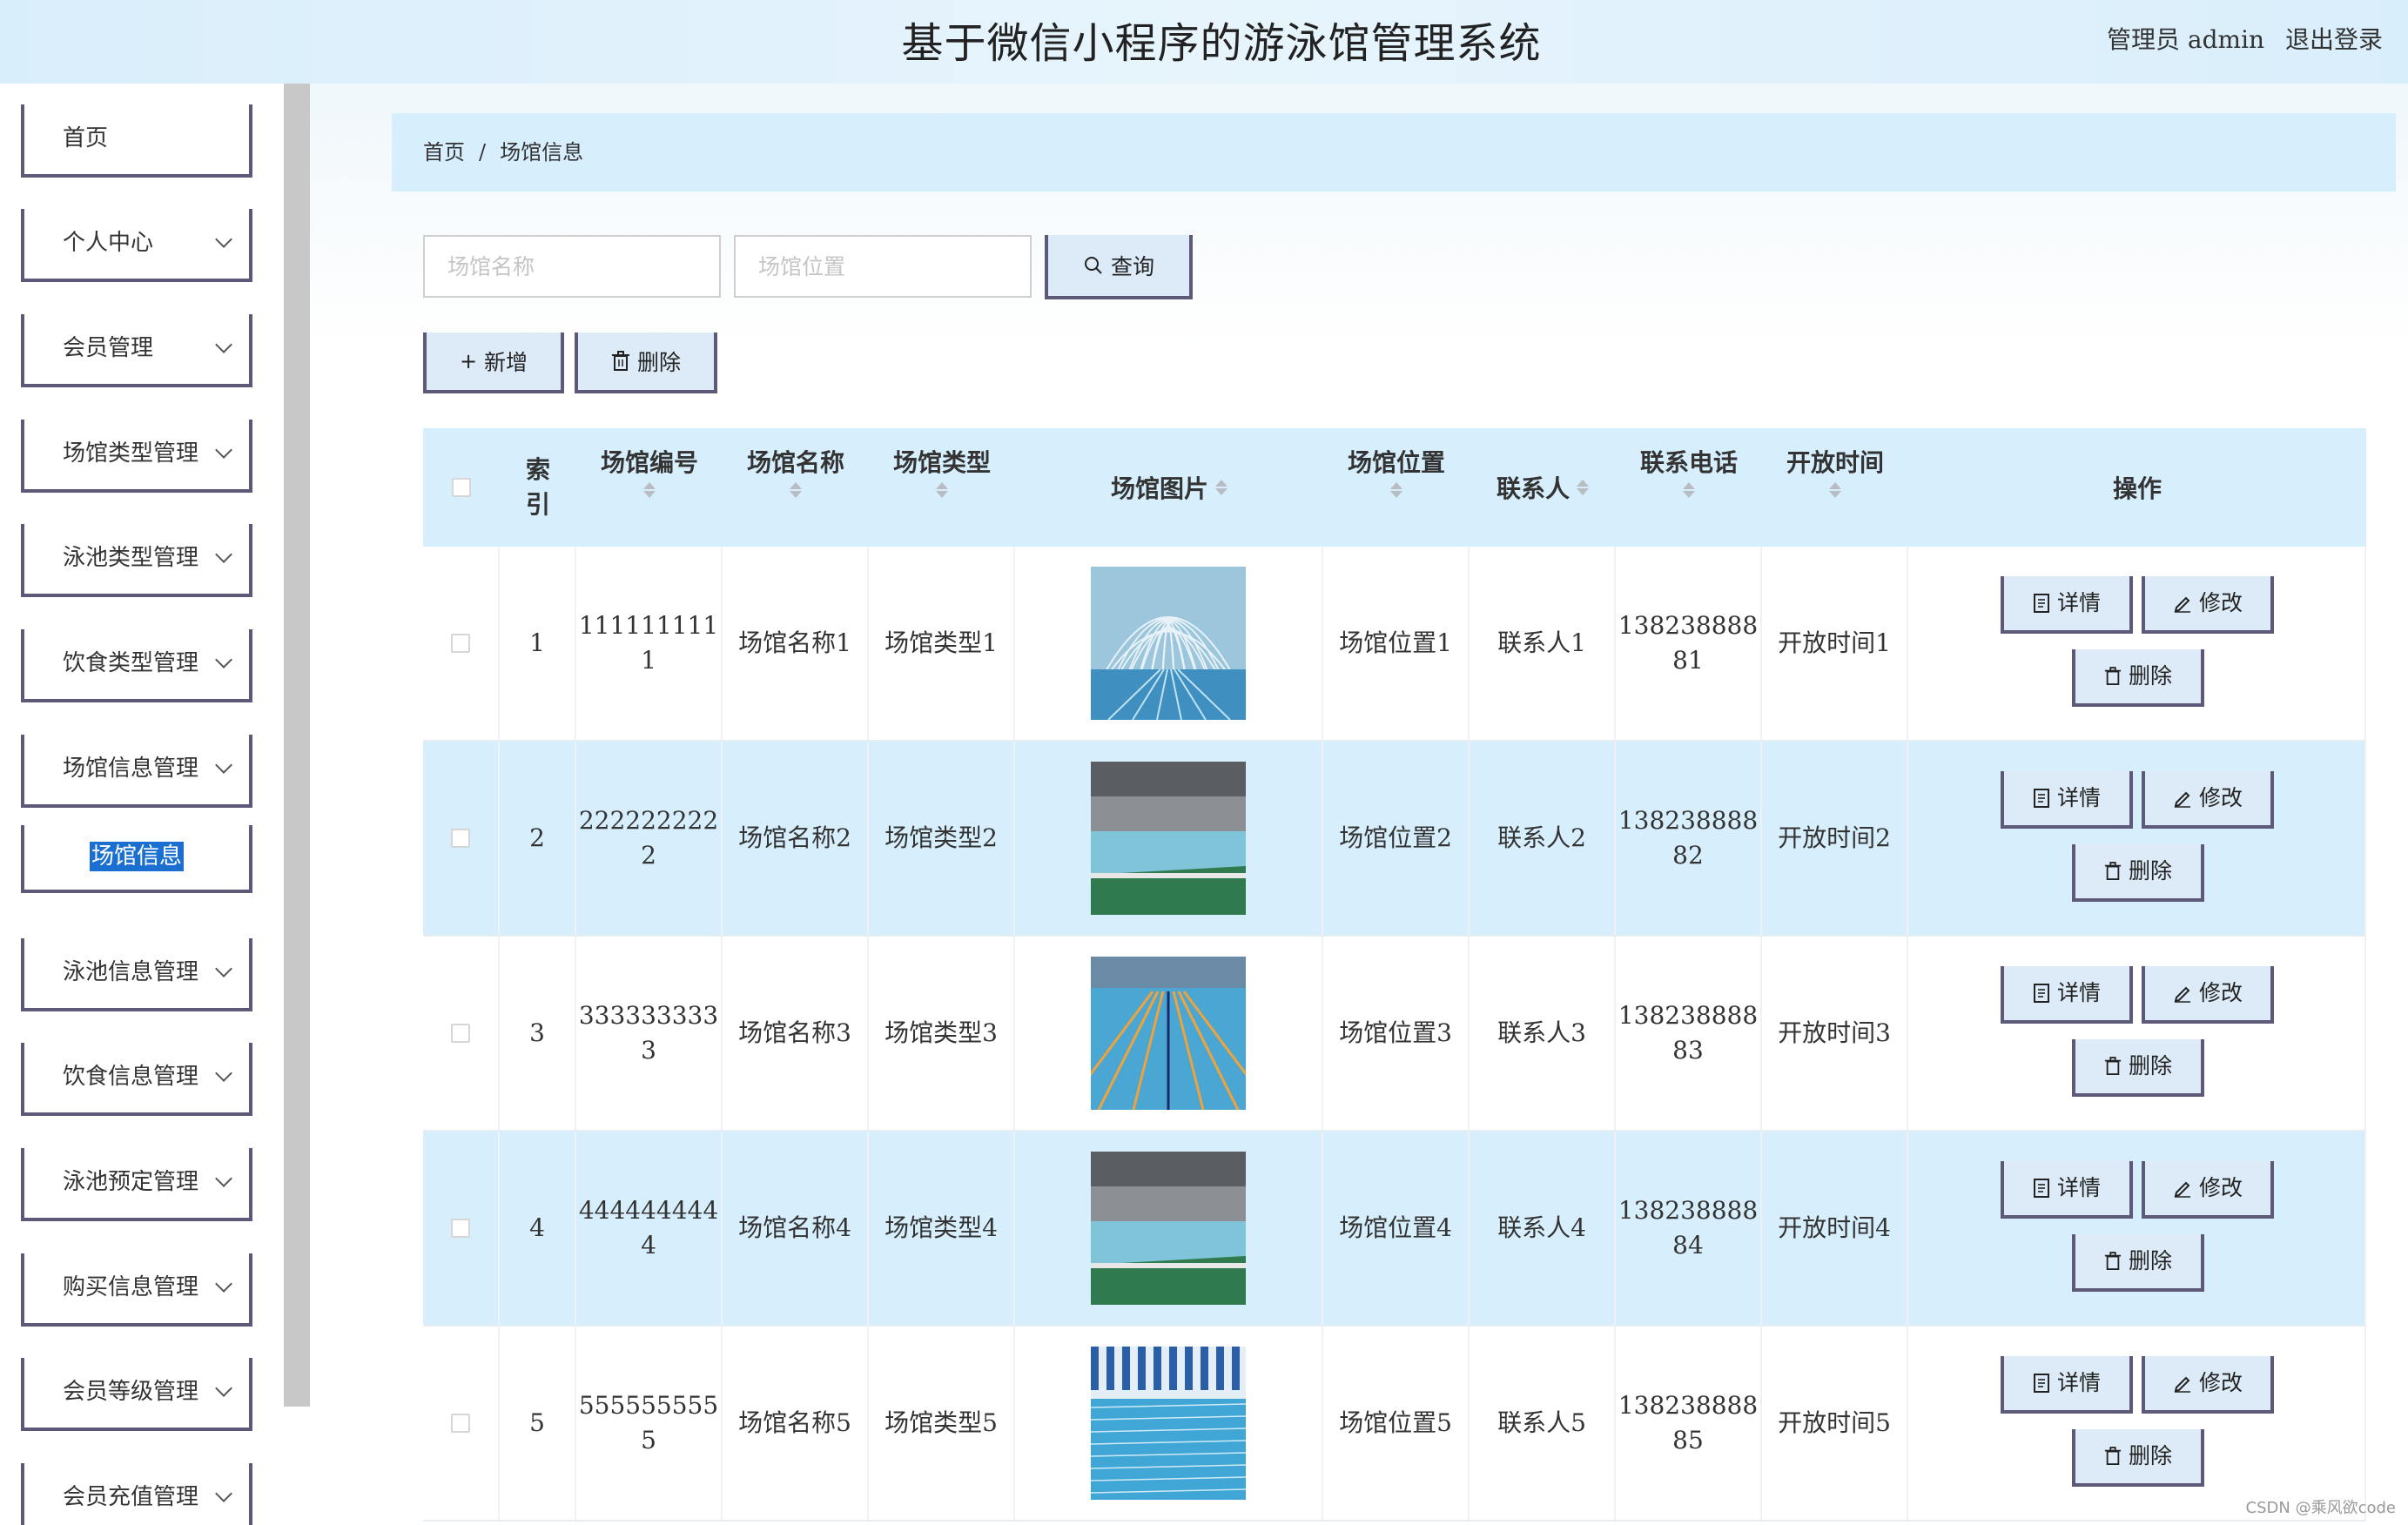 Image resolution: width=2408 pixels, height=1525 pixels. I want to click on header-name: 场馆名称, so click(796, 487).